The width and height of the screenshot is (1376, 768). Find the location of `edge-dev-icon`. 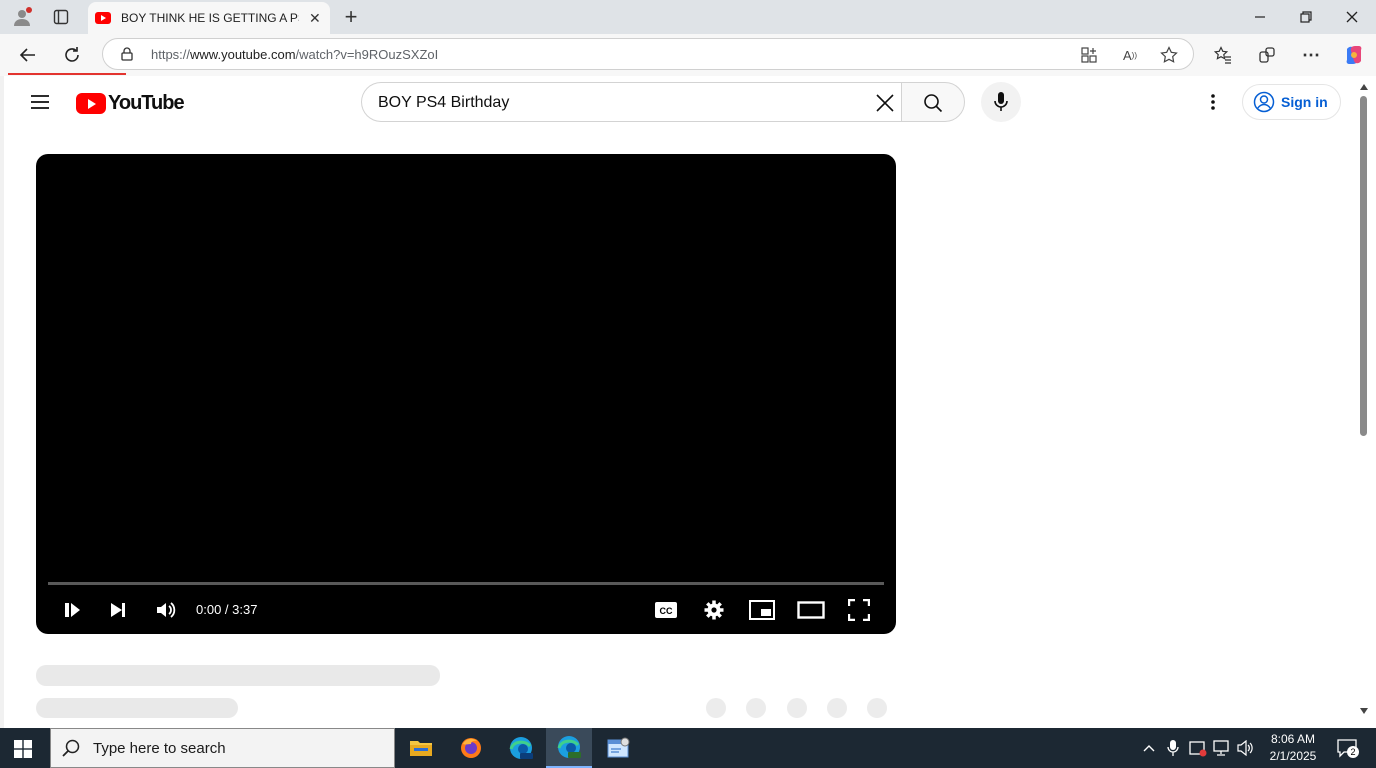

edge-dev-icon is located at coordinates (569, 748).